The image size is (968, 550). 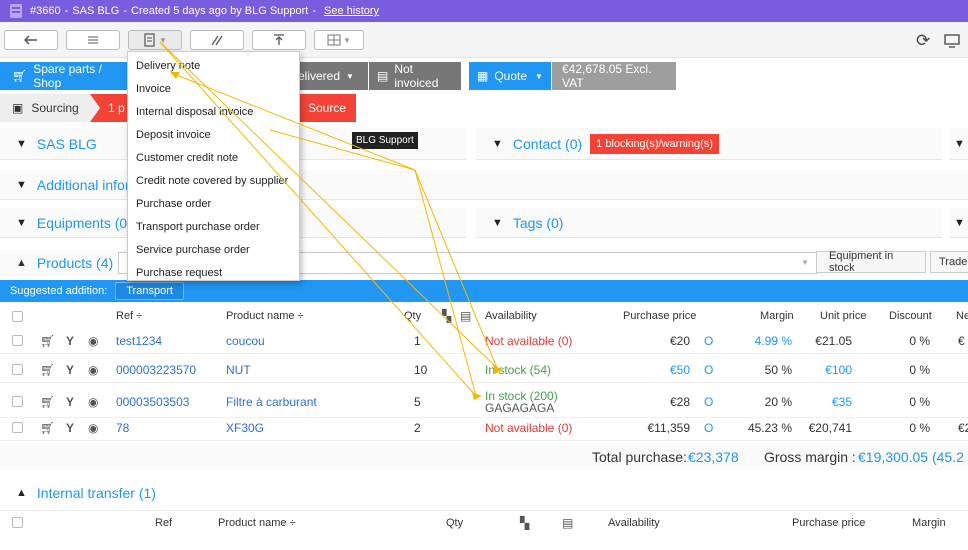 I want to click on tools-button, so click(x=217, y=40).